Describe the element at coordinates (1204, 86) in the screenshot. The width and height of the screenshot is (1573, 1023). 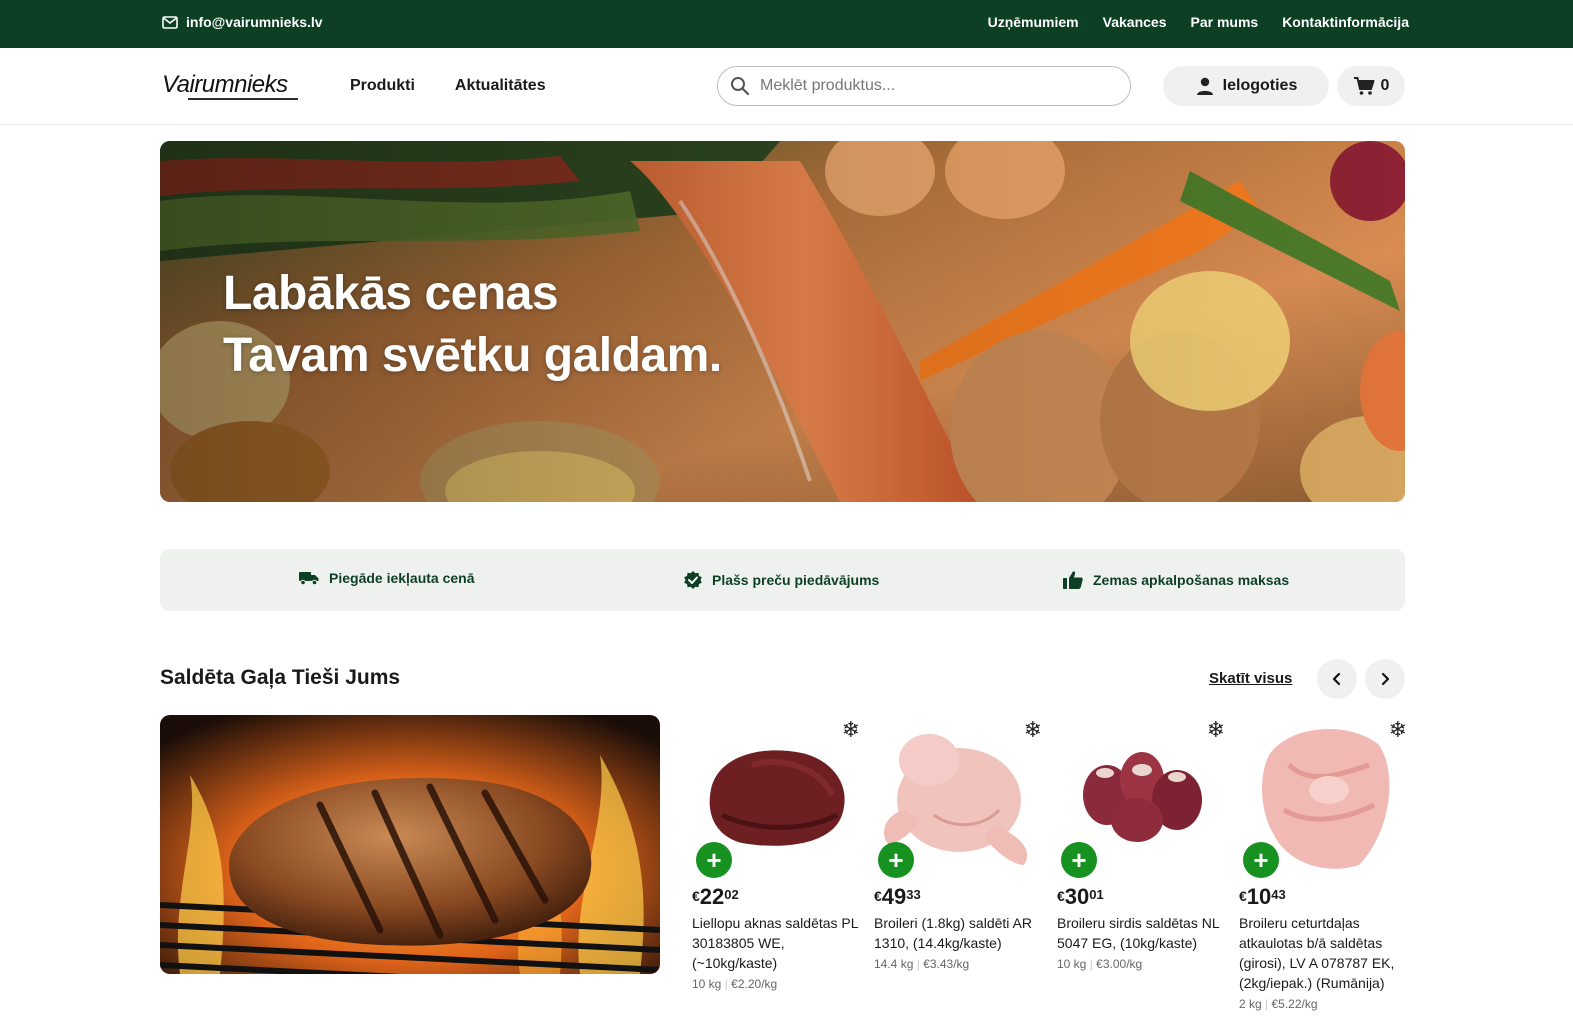
I see `user-icon` at that location.